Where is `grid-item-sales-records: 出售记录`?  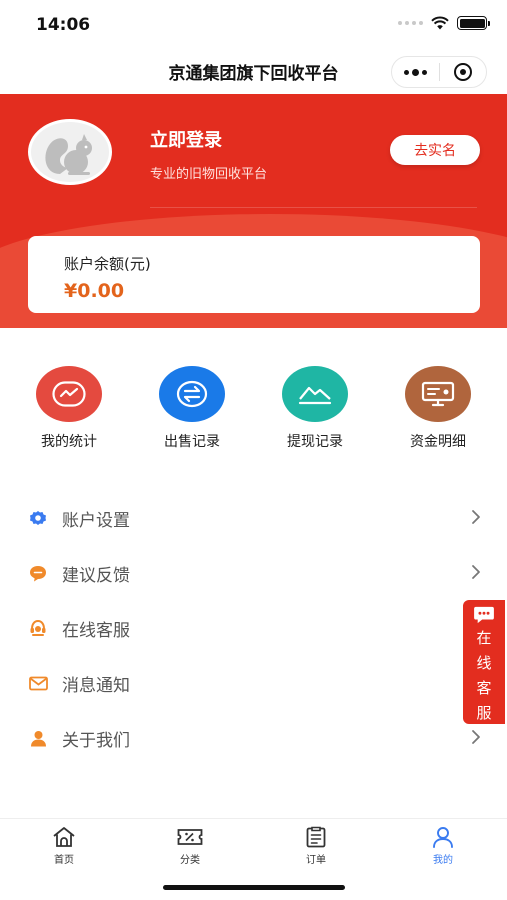
grid-item-sales-records: 出售记录 is located at coordinates (192, 408).